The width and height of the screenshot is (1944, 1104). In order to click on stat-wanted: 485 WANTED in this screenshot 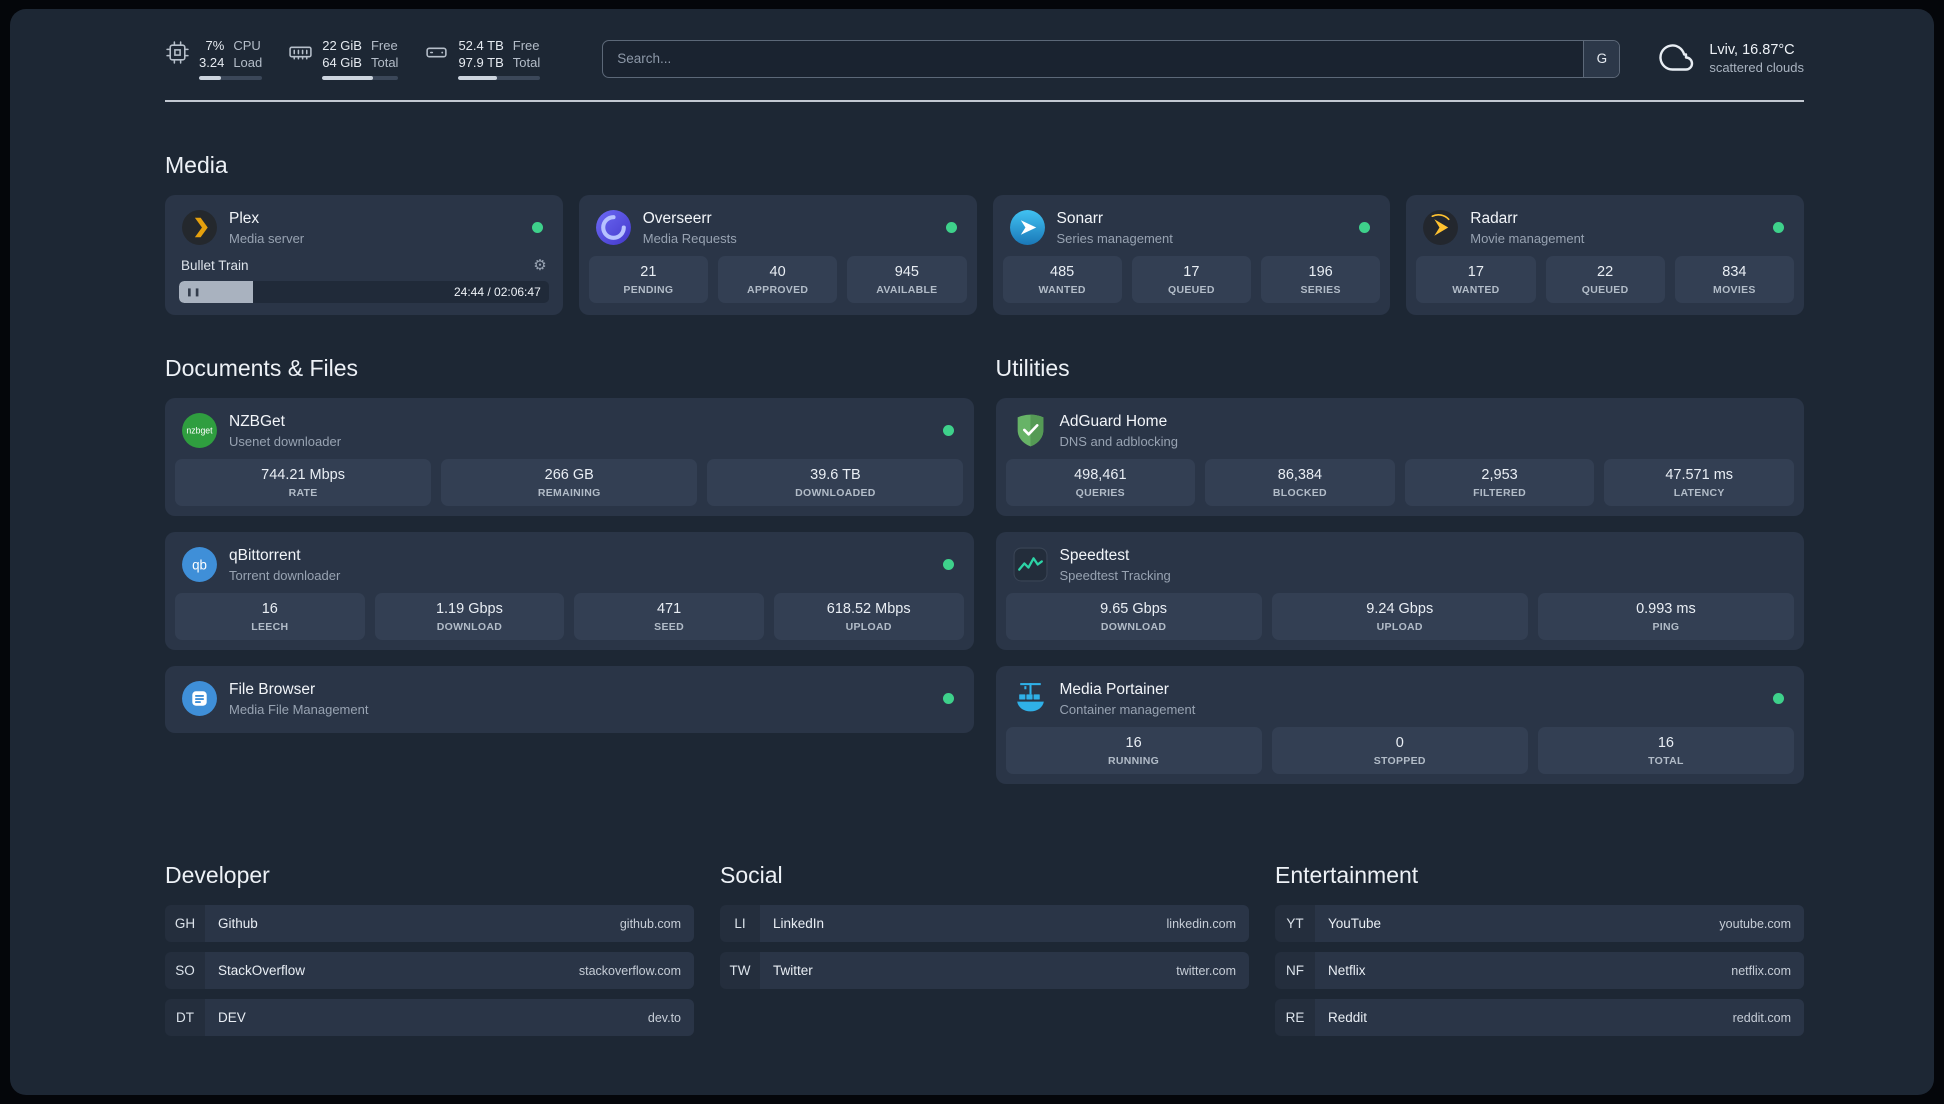, I will do `click(1062, 279)`.